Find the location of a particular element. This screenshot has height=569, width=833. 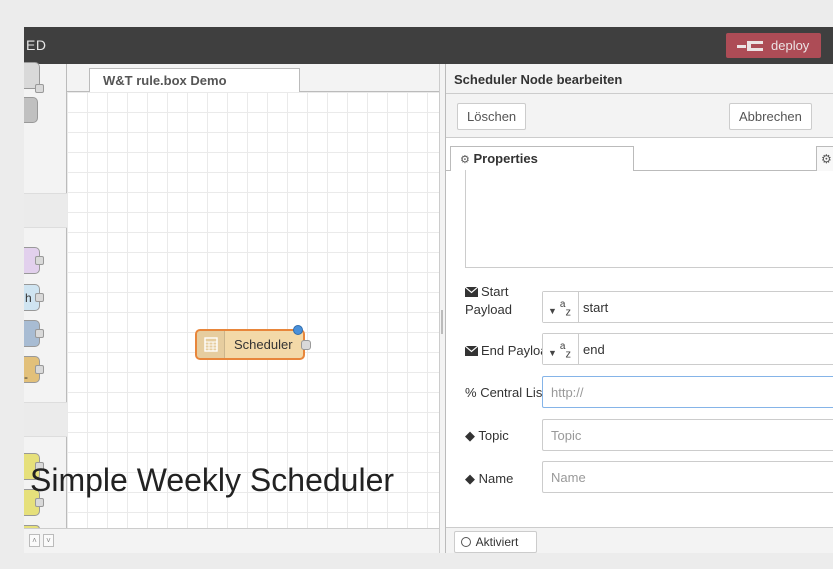

tab-properties-label: Properties is located at coordinates (505, 158).